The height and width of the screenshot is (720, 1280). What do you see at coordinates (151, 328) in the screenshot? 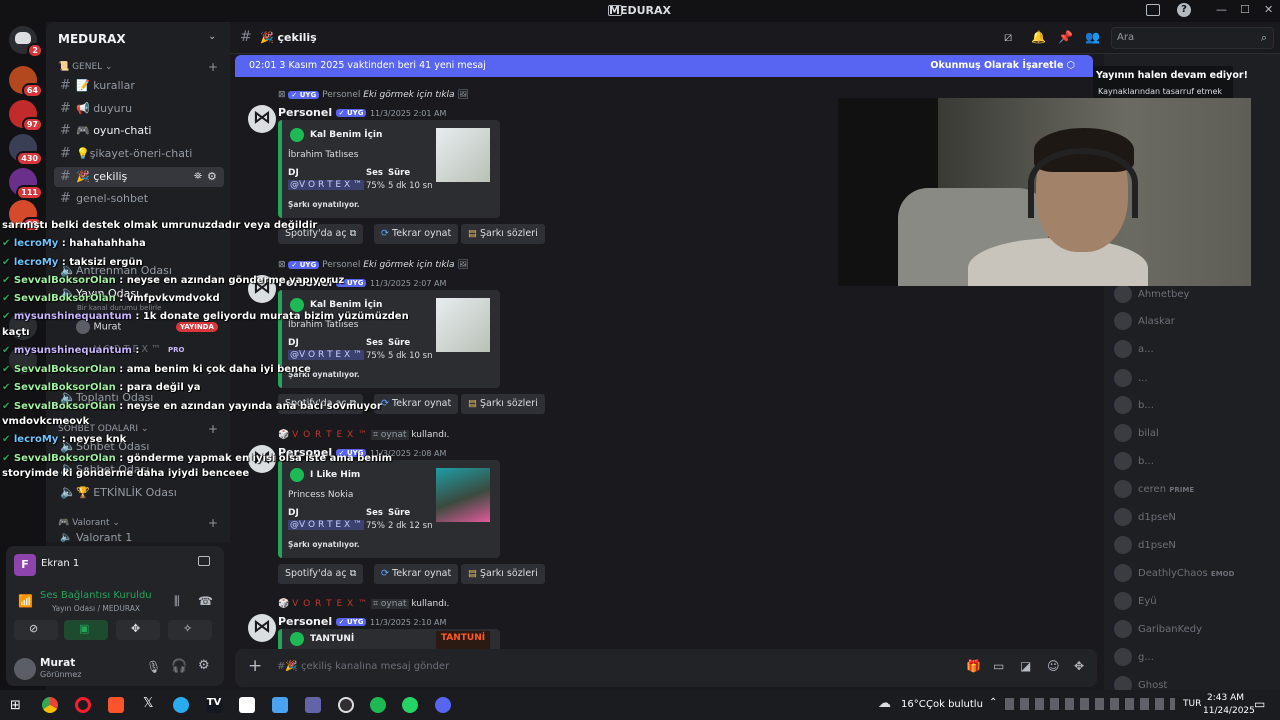
I see `voice-user-murat: Murat YAYINDA` at bounding box center [151, 328].